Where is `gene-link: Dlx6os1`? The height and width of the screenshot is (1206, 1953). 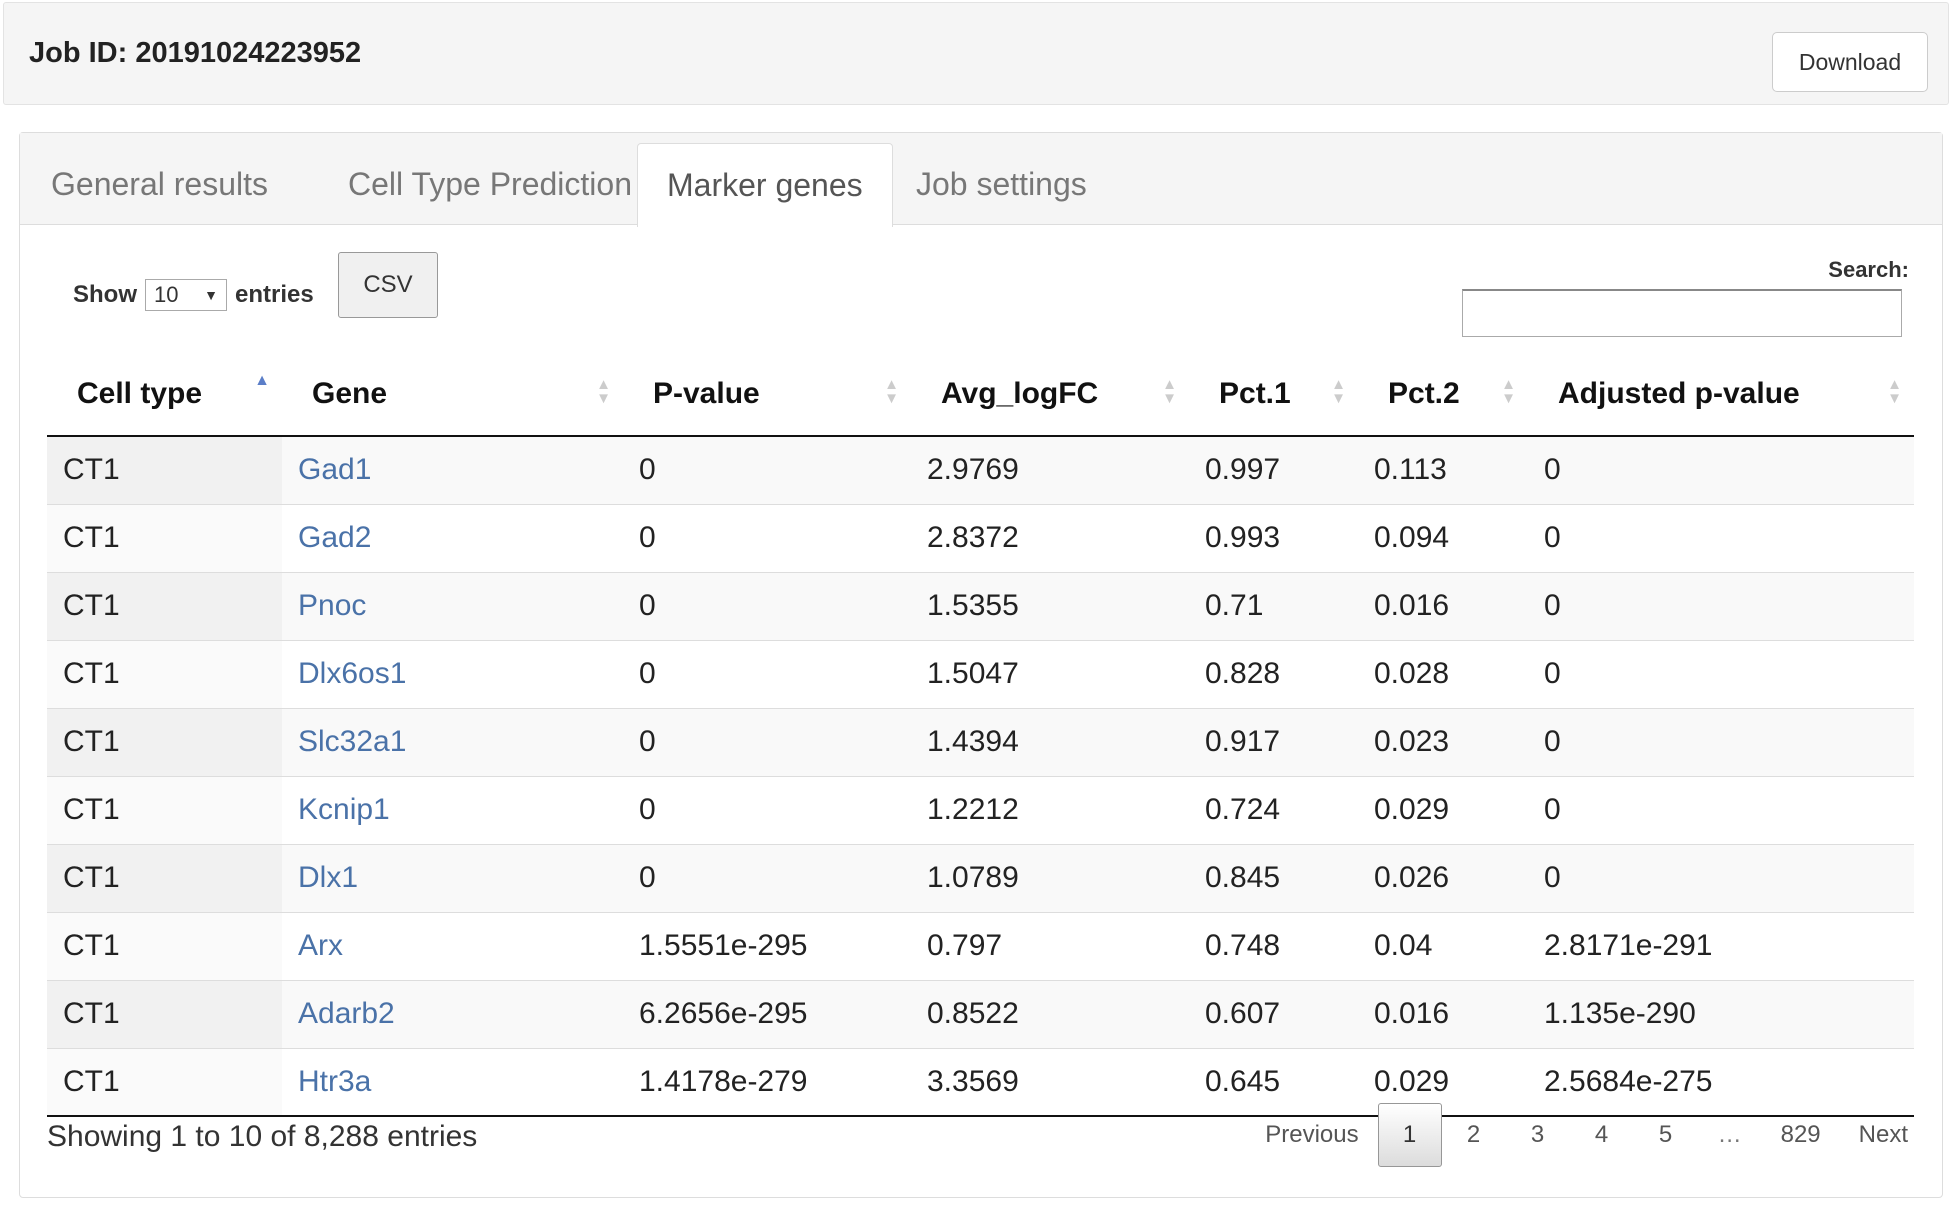 gene-link: Dlx6os1 is located at coordinates (352, 673).